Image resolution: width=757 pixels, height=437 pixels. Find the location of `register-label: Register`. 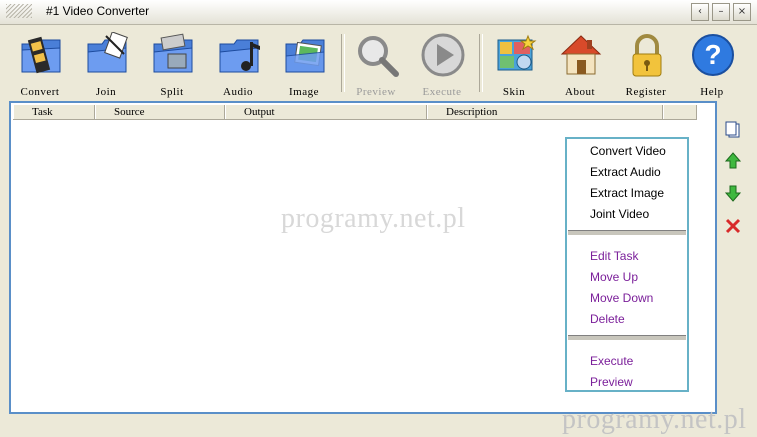

register-label: Register is located at coordinates (646, 92).